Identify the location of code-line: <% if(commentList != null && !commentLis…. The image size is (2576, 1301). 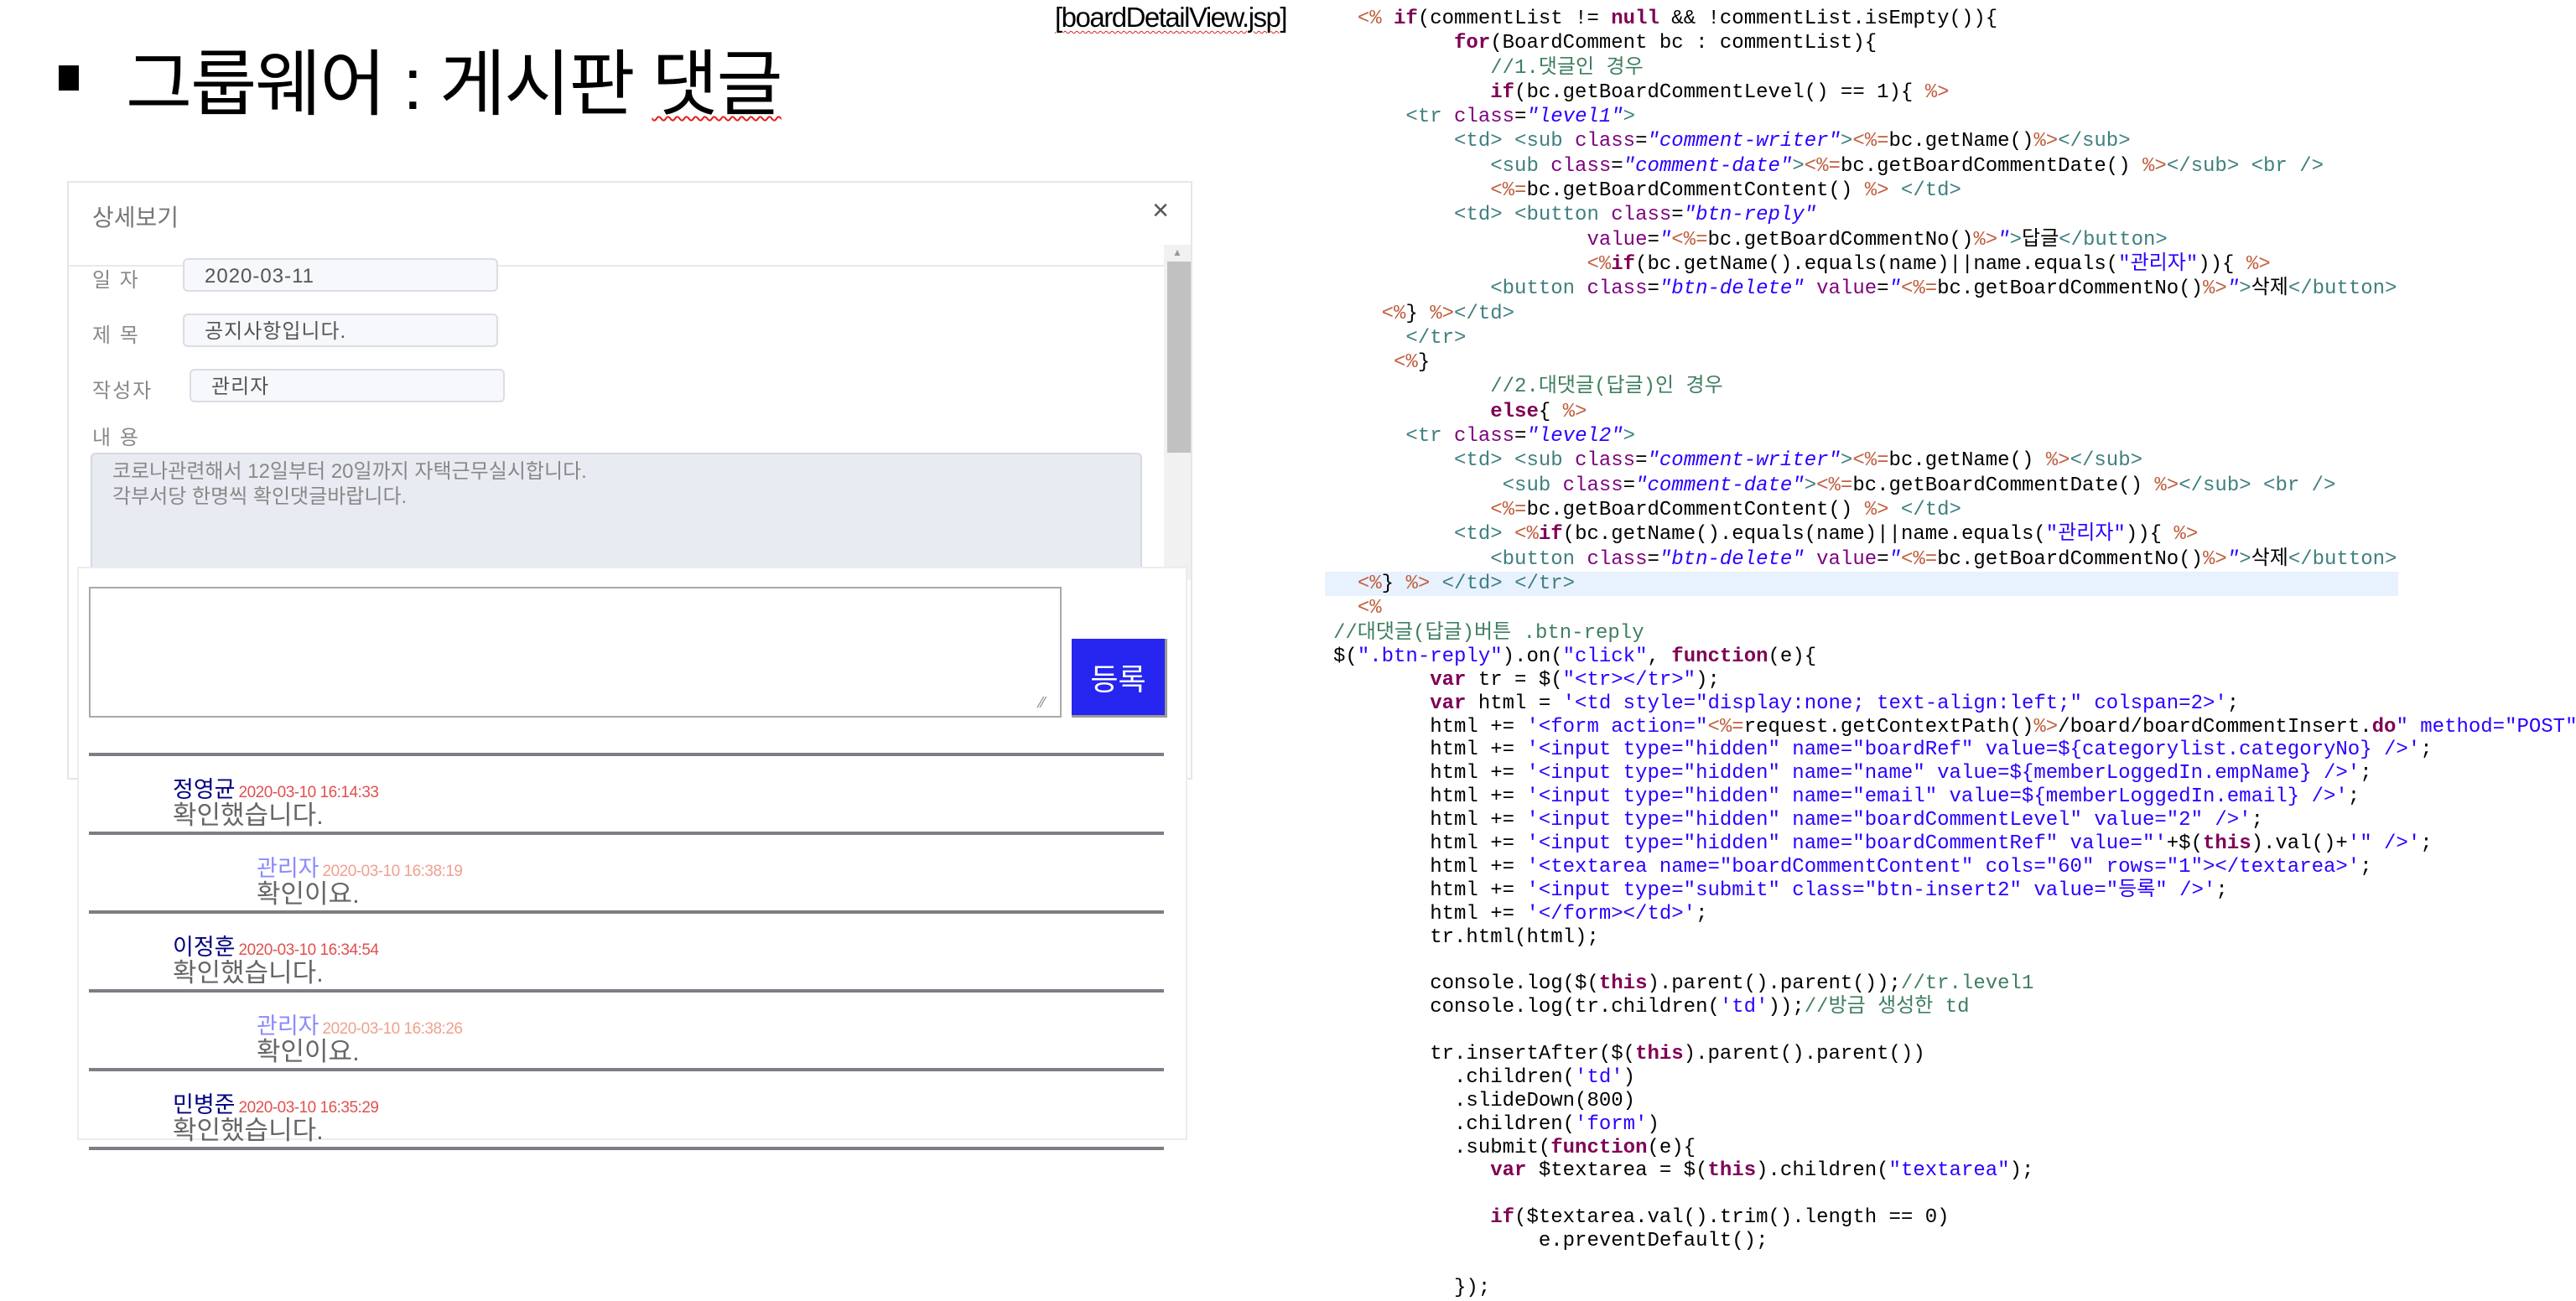
(1865, 19).